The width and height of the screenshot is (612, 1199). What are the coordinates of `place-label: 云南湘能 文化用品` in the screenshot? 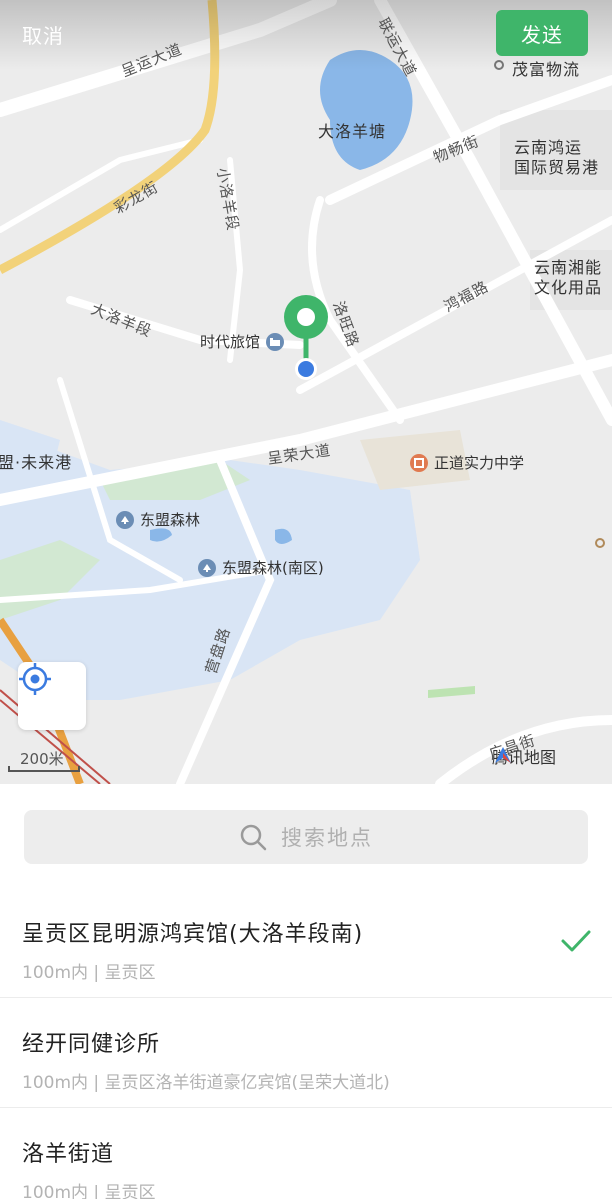 It's located at (568, 277).